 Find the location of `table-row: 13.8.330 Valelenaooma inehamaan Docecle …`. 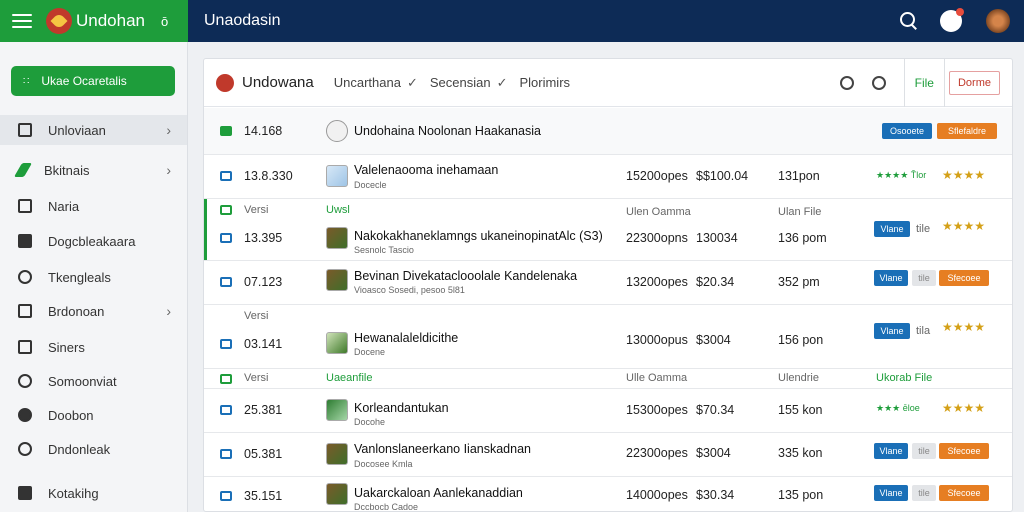

table-row: 13.8.330 Valelenaooma inehamaan Docecle … is located at coordinates (608, 177).